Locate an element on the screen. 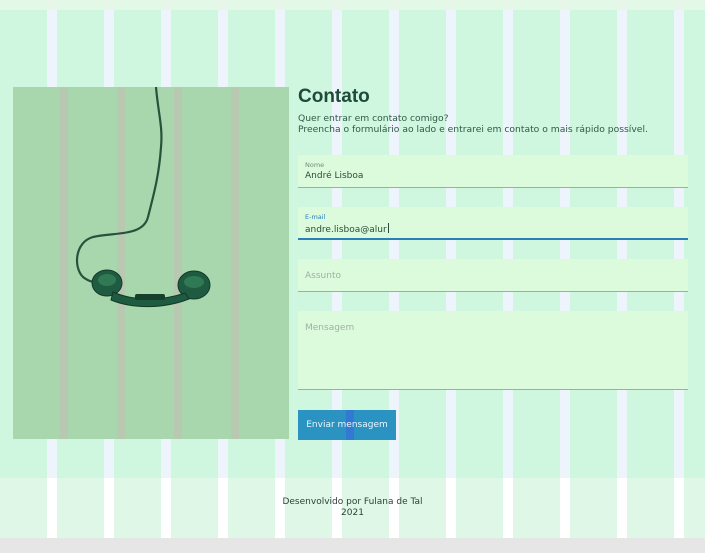 The height and width of the screenshot is (553, 705). name-value: André Lisboa is located at coordinates (334, 176).